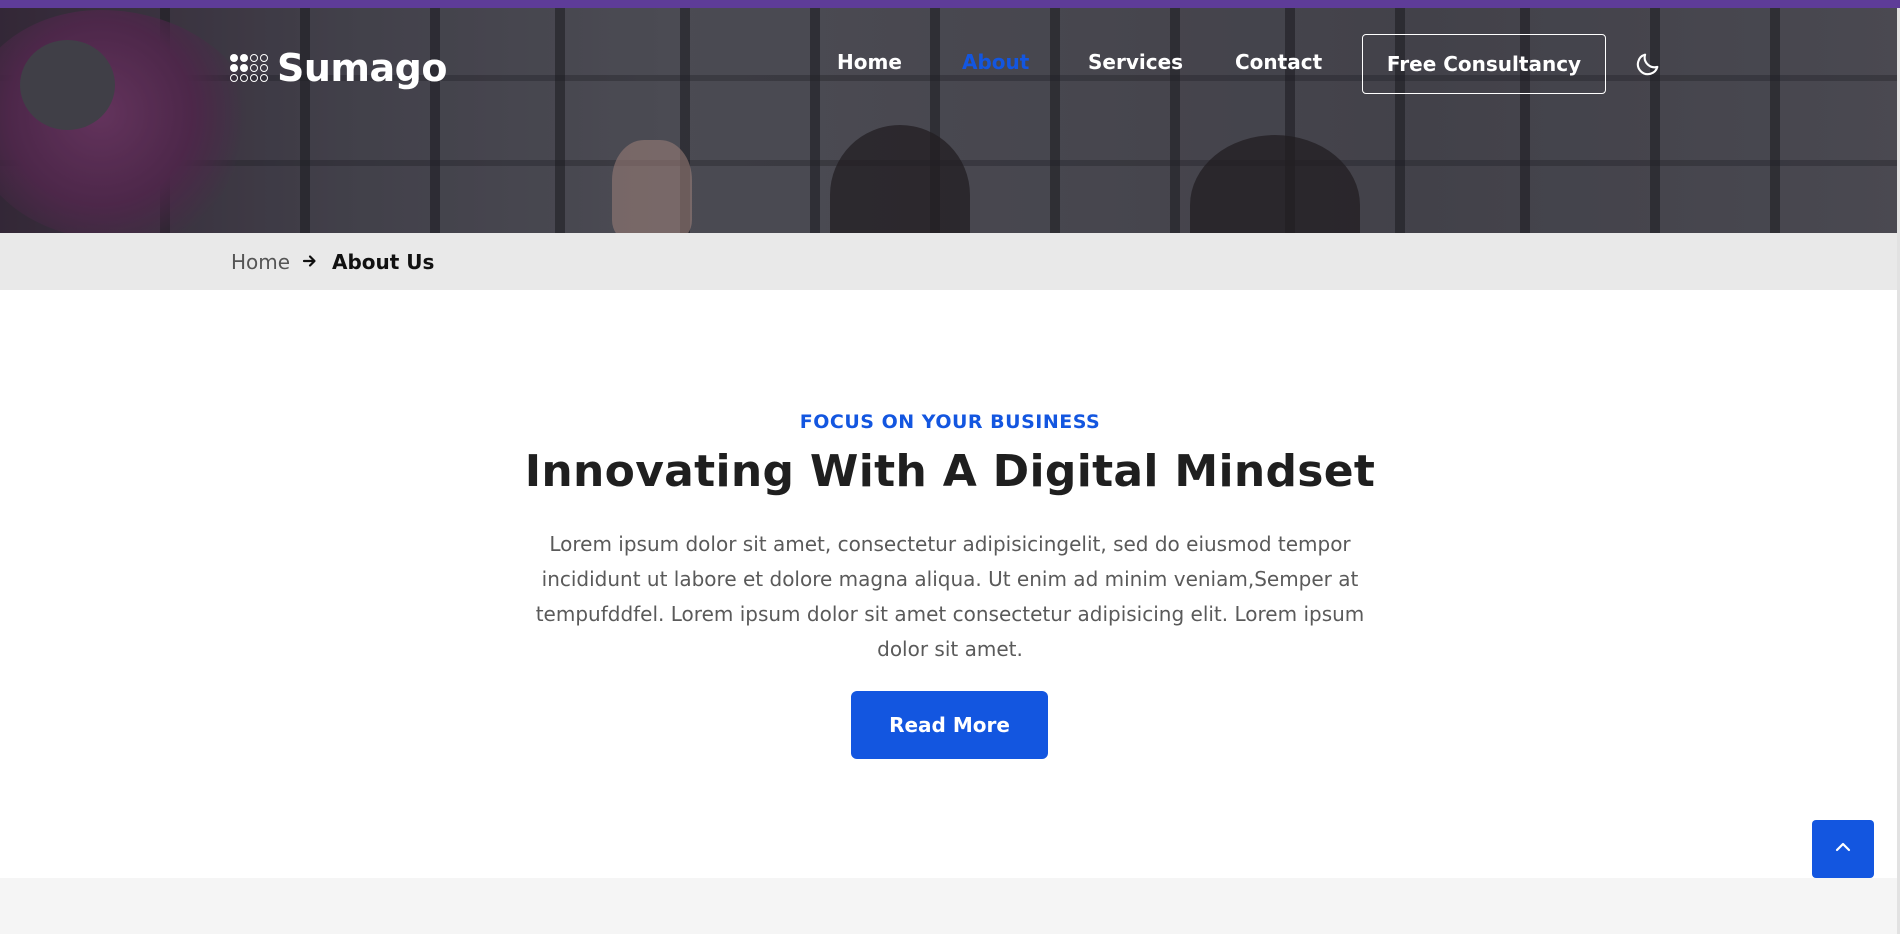  Describe the element at coordinates (869, 62) in the screenshot. I see `nav-home: Home` at that location.